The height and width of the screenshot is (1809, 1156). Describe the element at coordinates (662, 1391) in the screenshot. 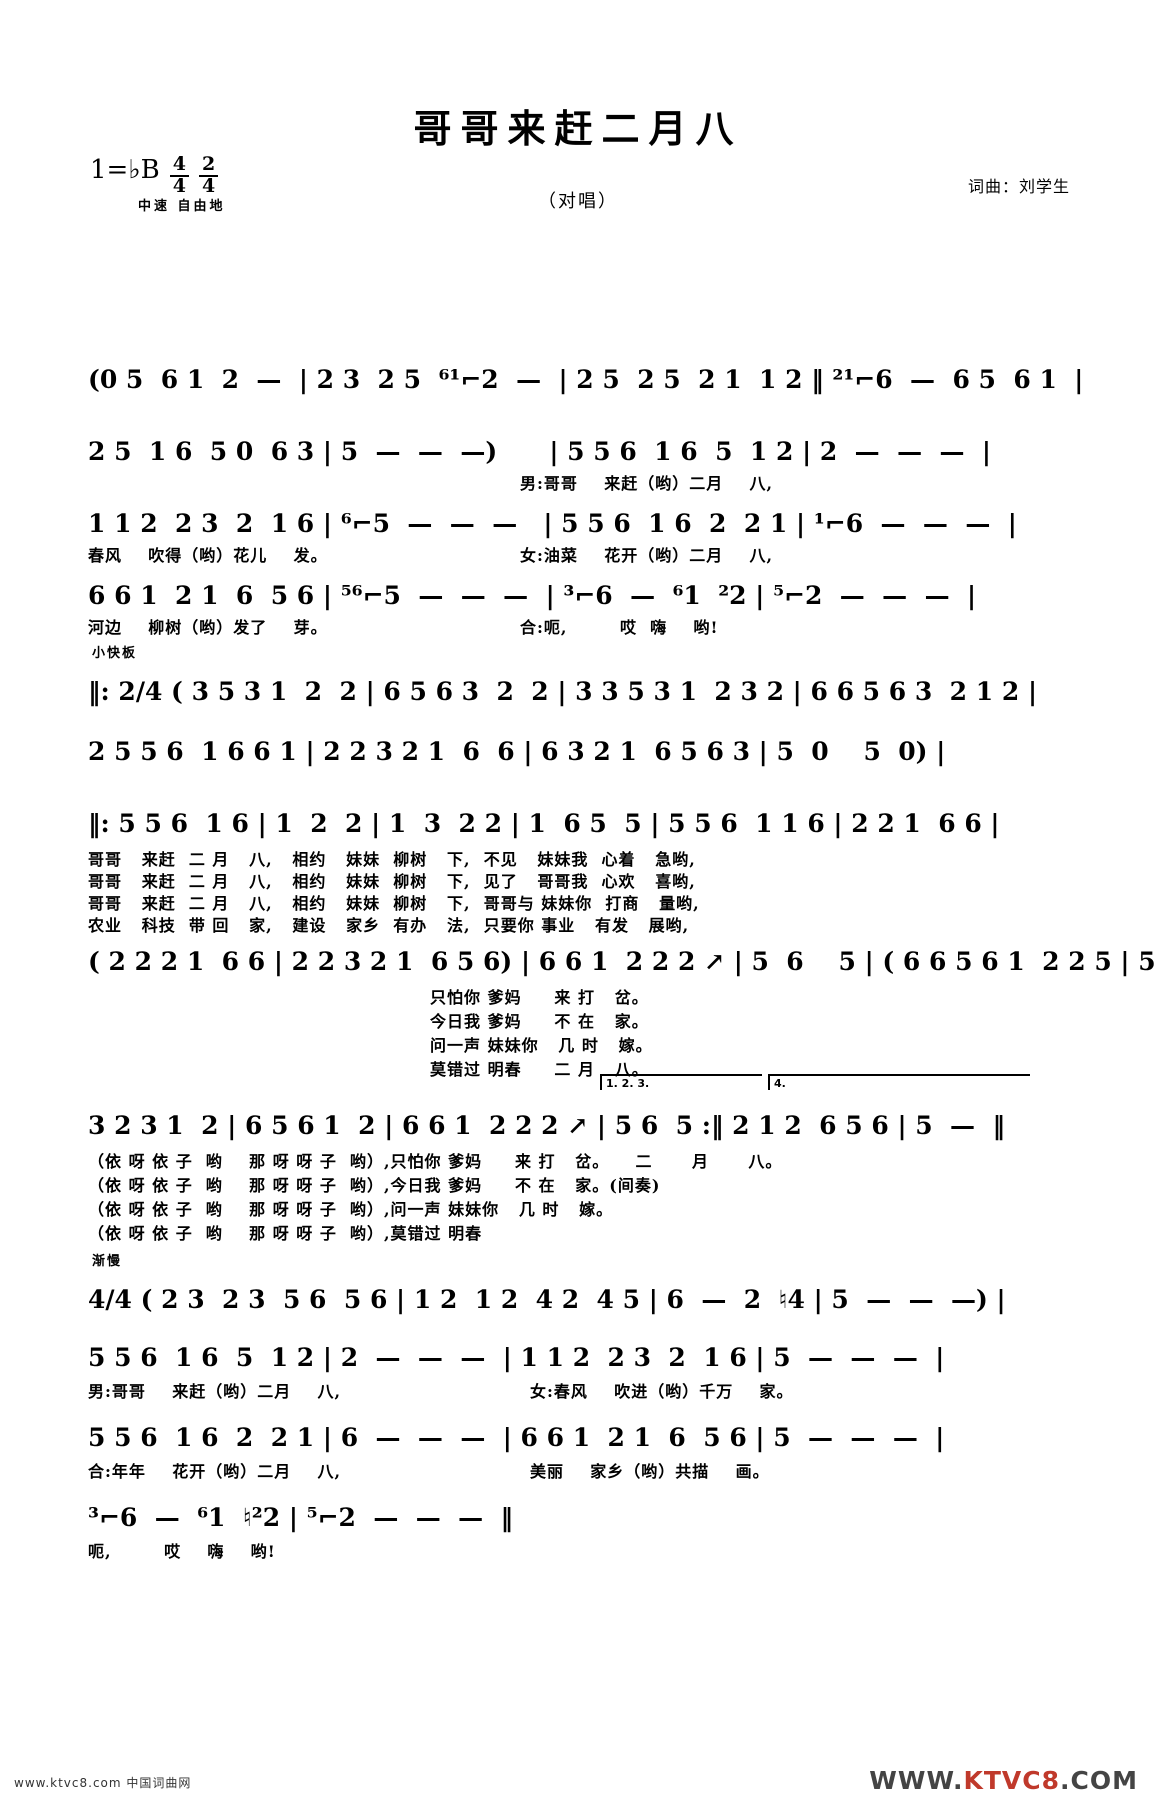

I see `lyric-row-11b: 女:春风 吹进（哟）千万 家。` at that location.